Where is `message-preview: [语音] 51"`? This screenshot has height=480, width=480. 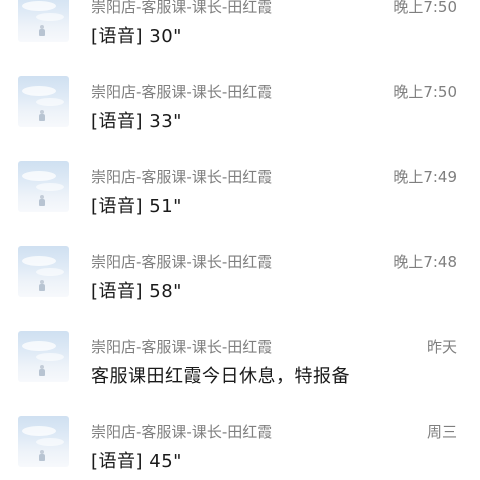
message-preview: [语音] 51" is located at coordinates (136, 206).